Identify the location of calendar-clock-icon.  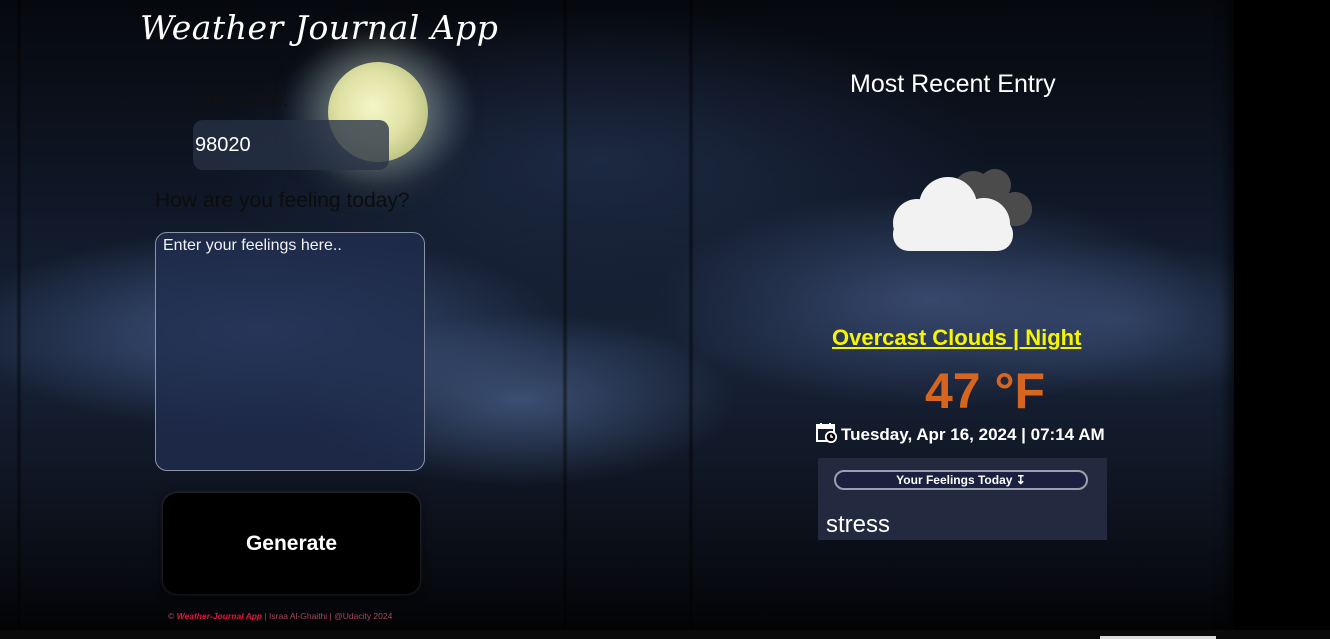
(826, 433).